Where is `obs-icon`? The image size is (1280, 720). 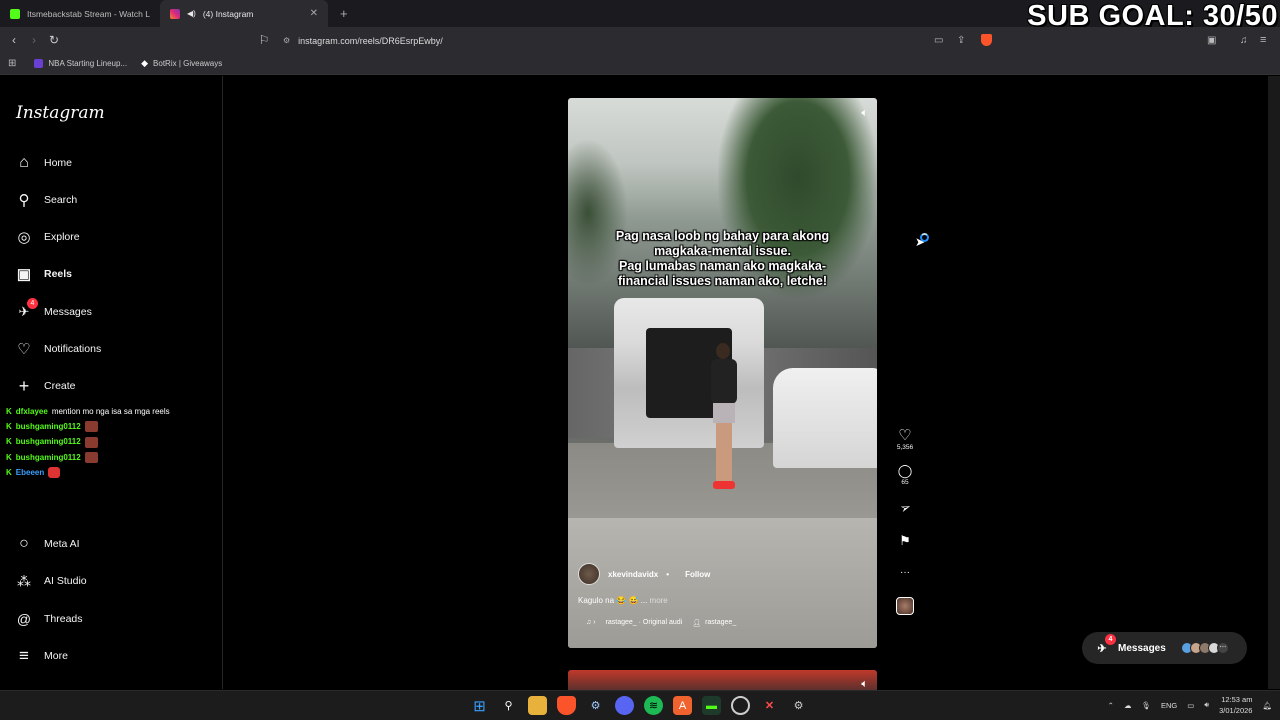
obs-icon is located at coordinates (740, 705).